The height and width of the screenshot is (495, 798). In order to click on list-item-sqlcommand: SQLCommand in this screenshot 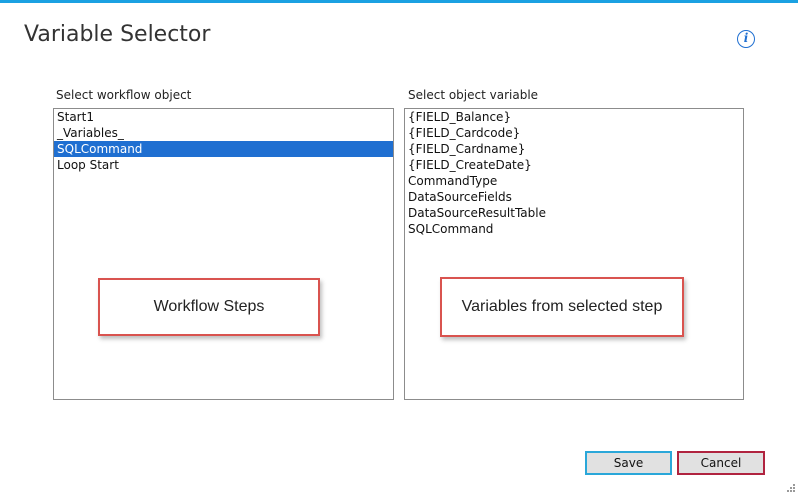, I will do `click(223, 149)`.